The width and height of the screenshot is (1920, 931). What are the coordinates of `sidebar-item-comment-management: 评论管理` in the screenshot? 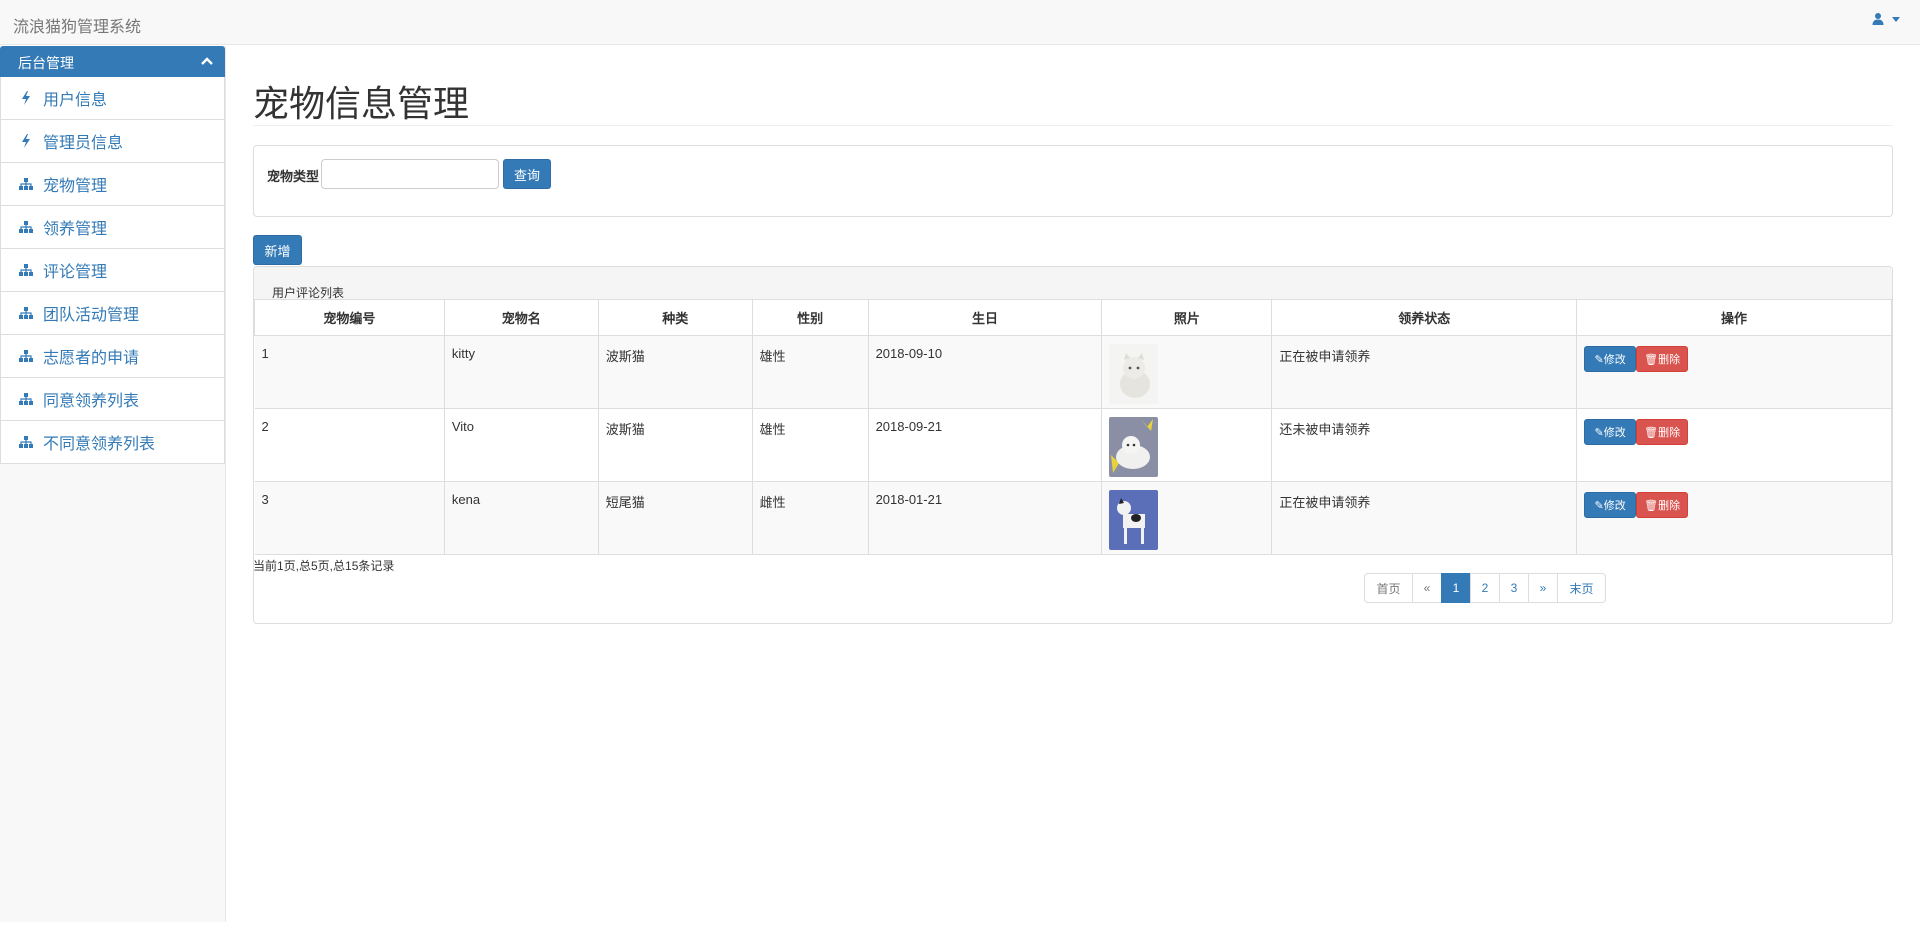 It's located at (112, 270).